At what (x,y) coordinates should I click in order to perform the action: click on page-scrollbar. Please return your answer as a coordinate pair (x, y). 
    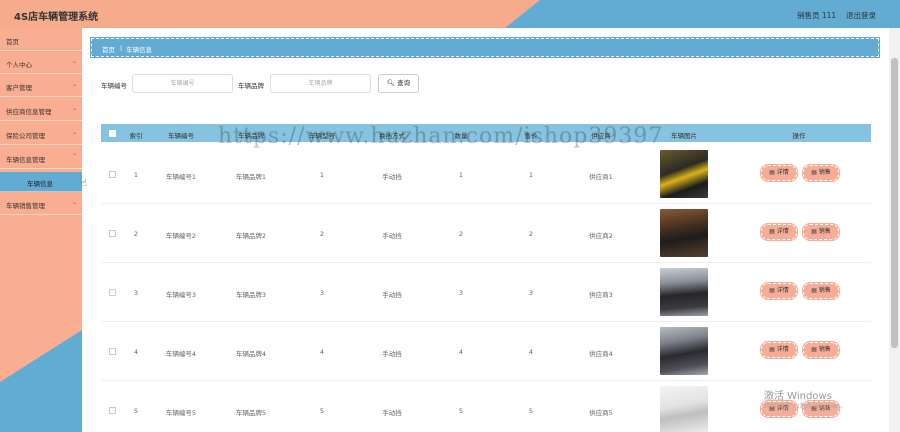
    Looking at the image, I should click on (894, 230).